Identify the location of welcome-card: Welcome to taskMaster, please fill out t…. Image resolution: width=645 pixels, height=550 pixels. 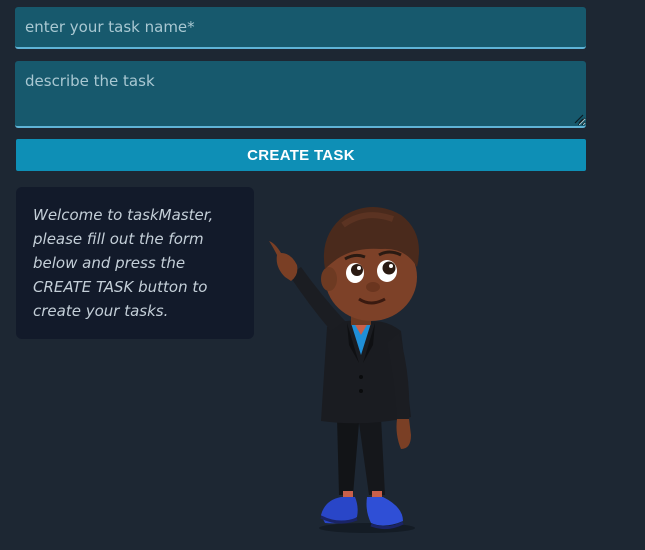
(135, 263).